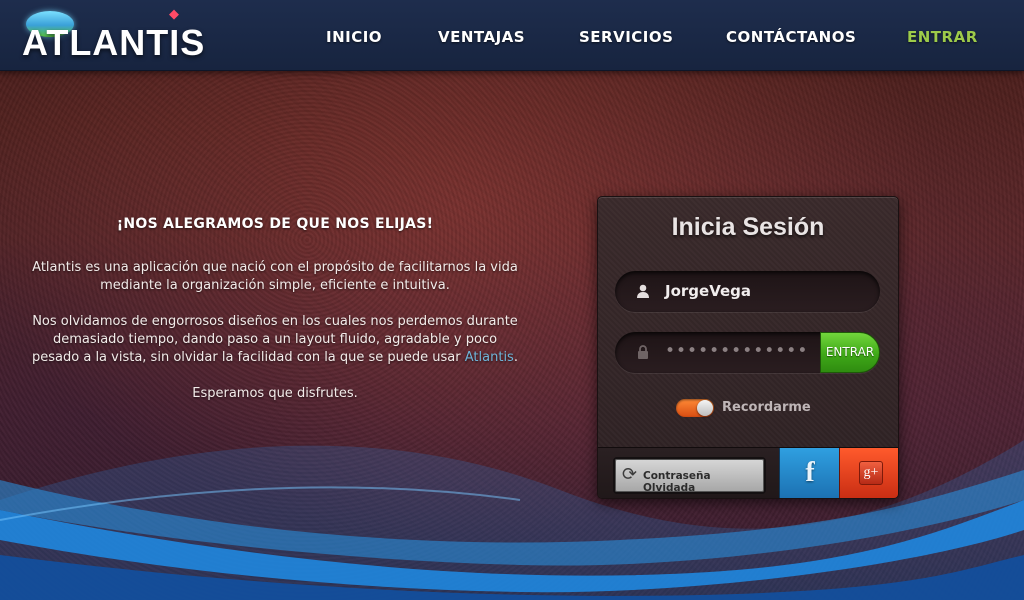 The width and height of the screenshot is (1024, 600). What do you see at coordinates (515, 357) in the screenshot?
I see `intro-paragraph-2-end: .` at bounding box center [515, 357].